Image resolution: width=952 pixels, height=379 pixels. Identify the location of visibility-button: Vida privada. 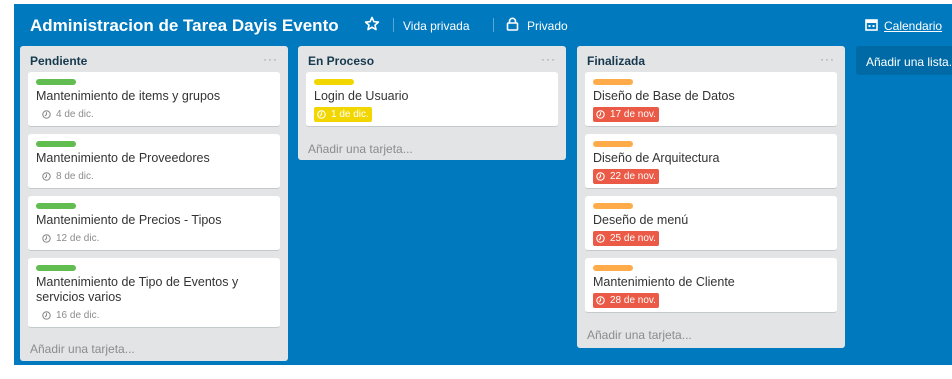
(436, 26).